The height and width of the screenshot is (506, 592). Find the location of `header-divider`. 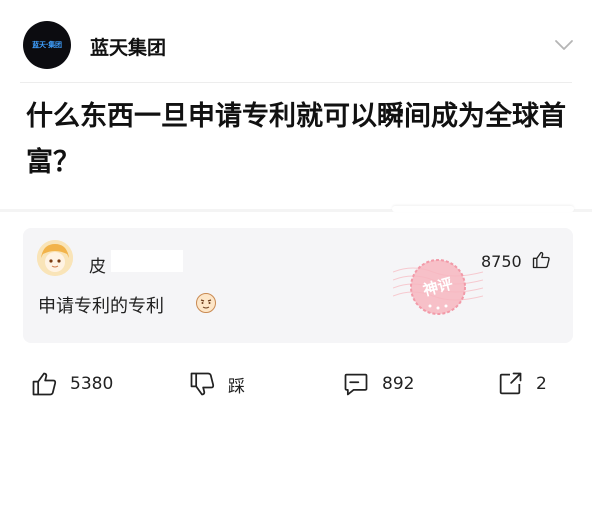

header-divider is located at coordinates (296, 82).